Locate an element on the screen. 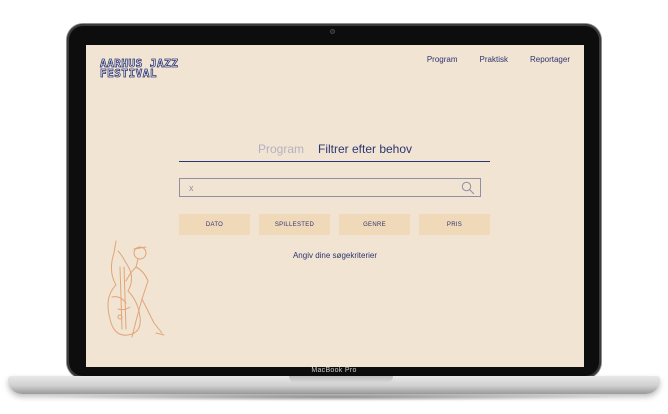 This screenshot has width=668, height=414. laptop-notch is located at coordinates (341, 379).